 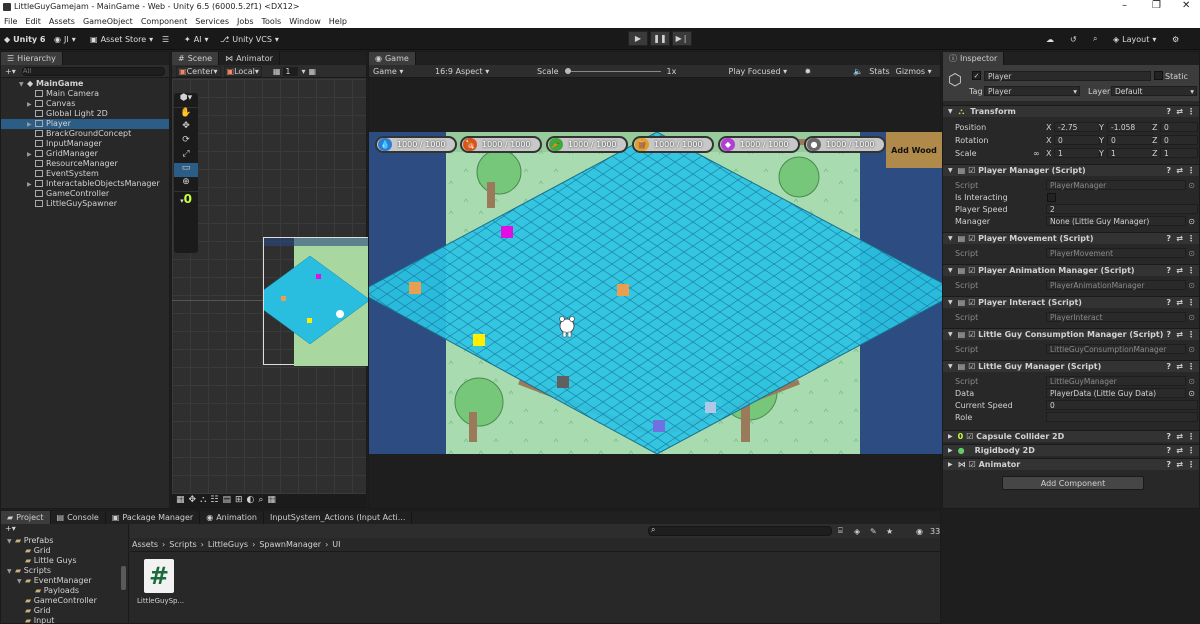 What do you see at coordinates (1071, 302) in the screenshot?
I see `component-player-interact: ▼ ▤ ☑ Player Interact (Script)? ⇄ ⋮` at bounding box center [1071, 302].